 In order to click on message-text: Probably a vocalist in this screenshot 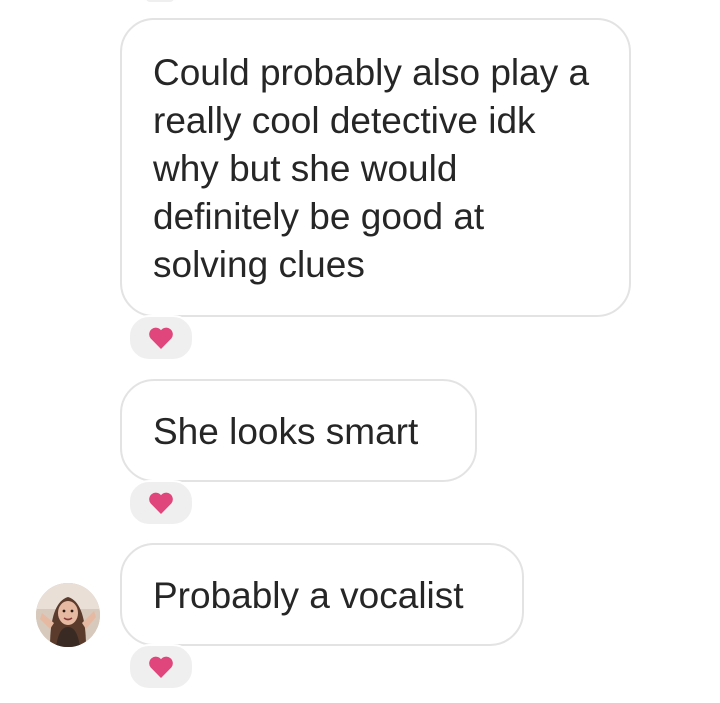, I will do `click(308, 595)`.